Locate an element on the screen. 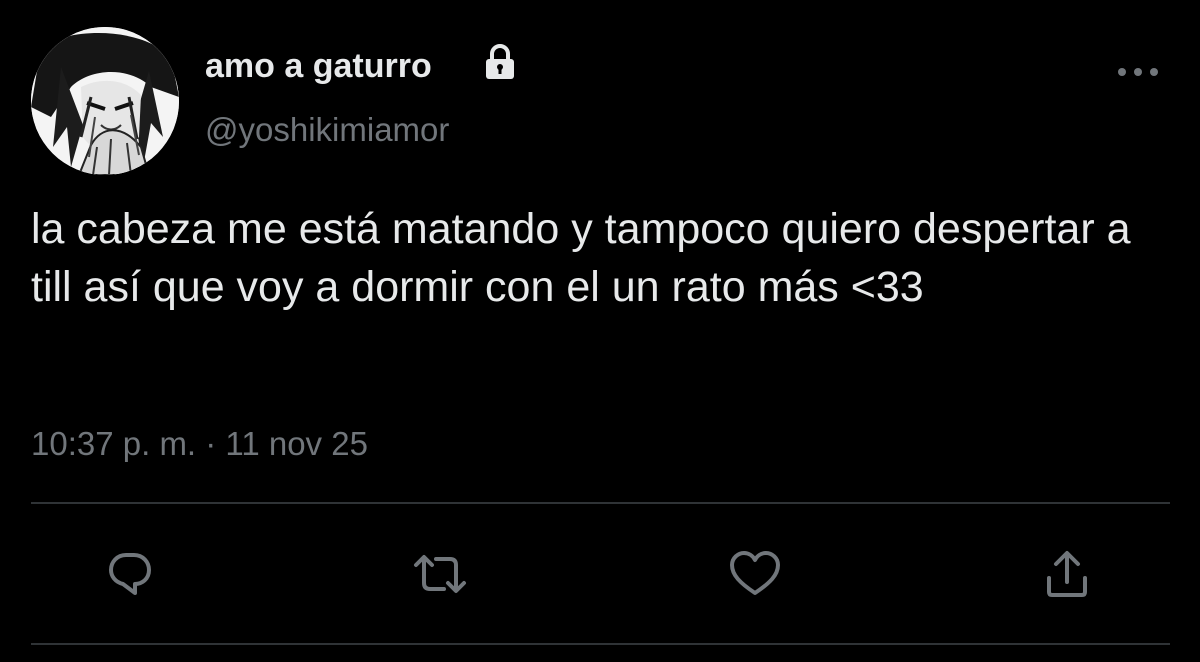 The height and width of the screenshot is (662, 1200). share-button is located at coordinates (1067, 574).